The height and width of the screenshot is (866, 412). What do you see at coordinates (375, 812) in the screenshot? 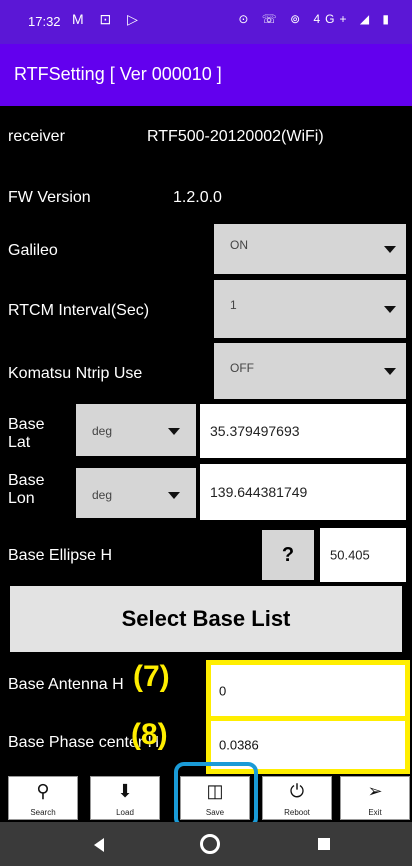
I see `exit-caption: Exit` at bounding box center [375, 812].